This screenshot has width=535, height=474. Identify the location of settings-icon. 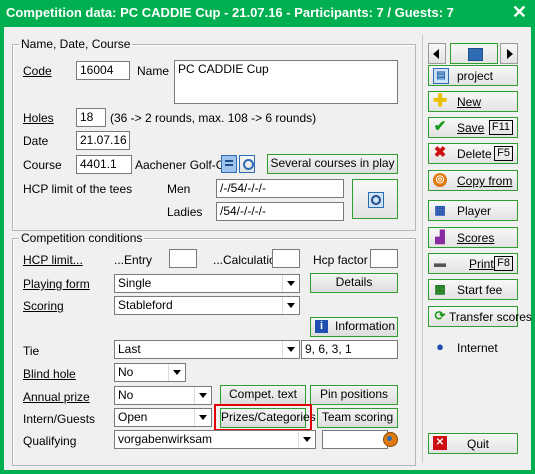
(390, 439).